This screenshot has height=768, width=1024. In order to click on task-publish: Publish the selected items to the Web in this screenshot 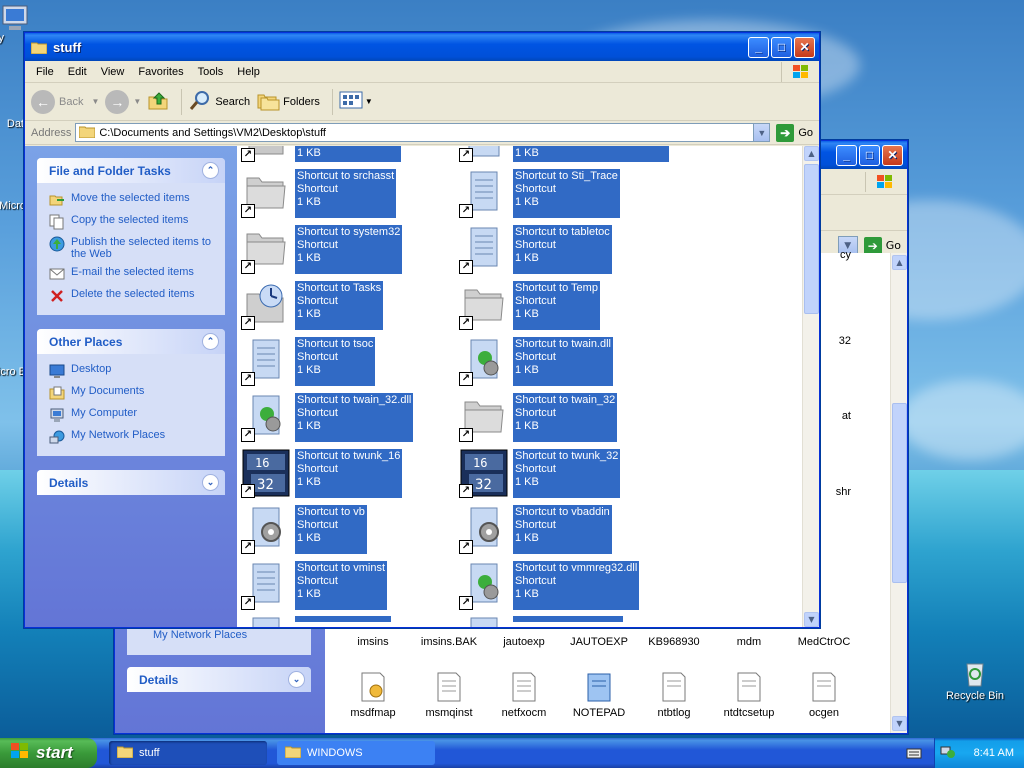, I will do `click(132, 248)`.